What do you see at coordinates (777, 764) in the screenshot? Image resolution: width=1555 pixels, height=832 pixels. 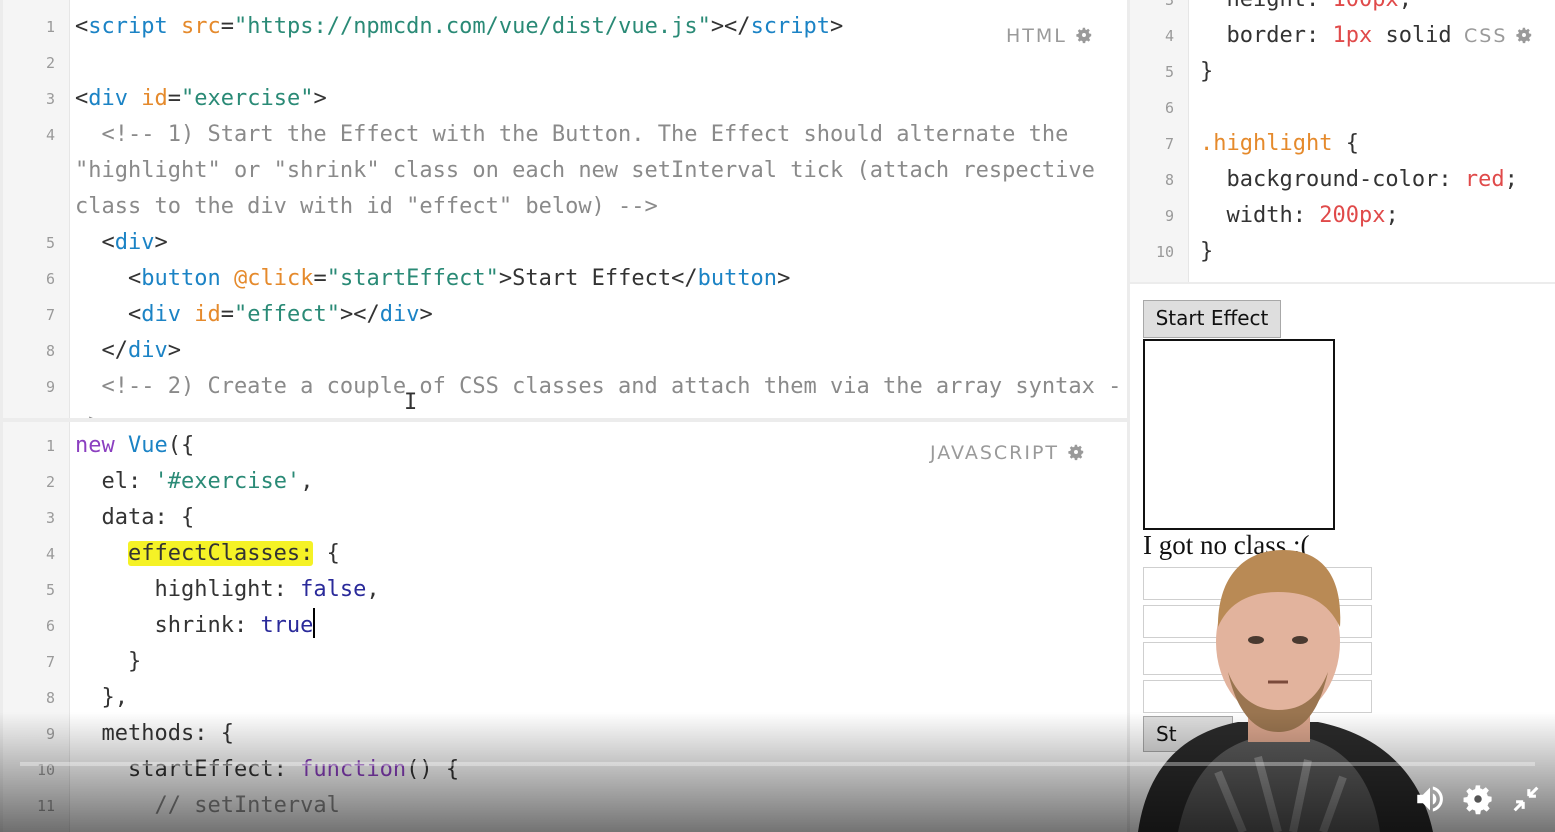 I see `seek-bar` at bounding box center [777, 764].